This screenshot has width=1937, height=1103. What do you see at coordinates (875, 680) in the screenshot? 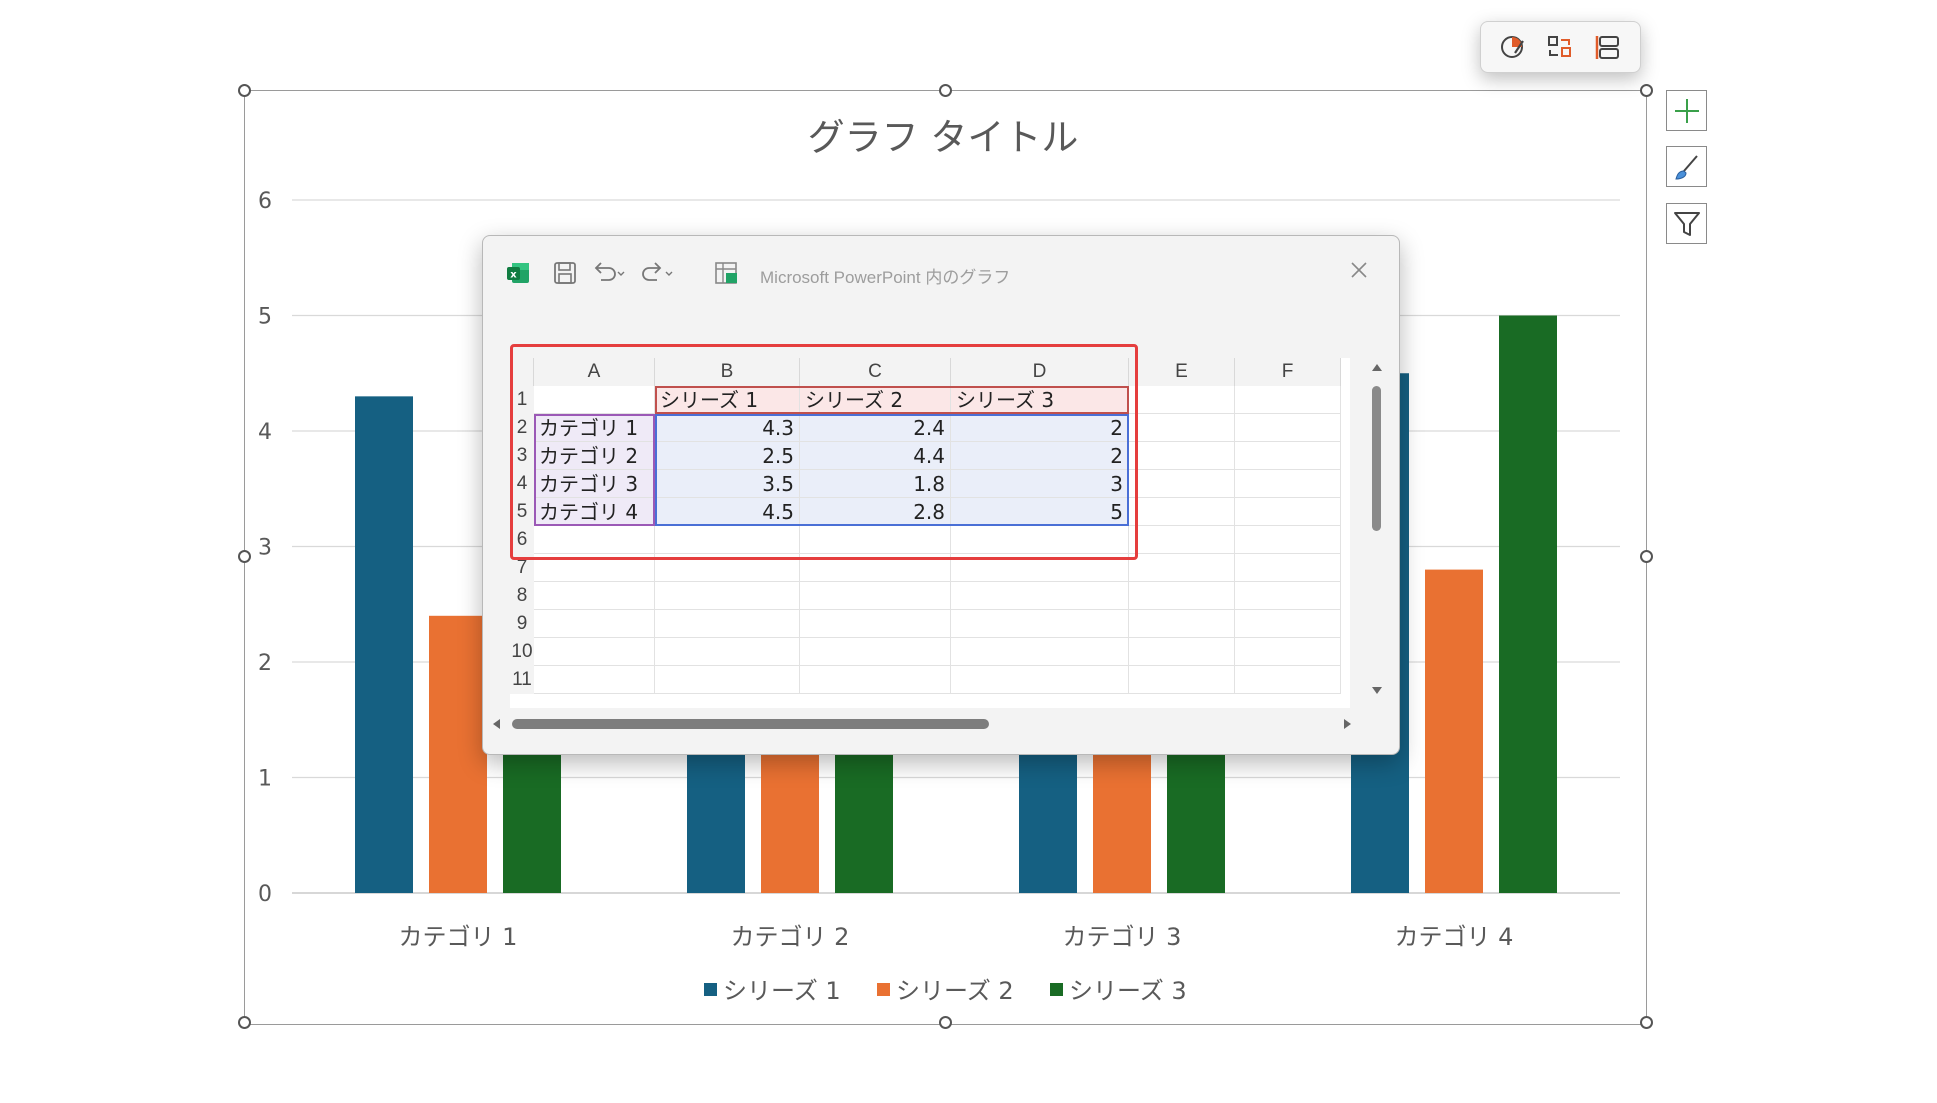
I see `cell-C11` at bounding box center [875, 680].